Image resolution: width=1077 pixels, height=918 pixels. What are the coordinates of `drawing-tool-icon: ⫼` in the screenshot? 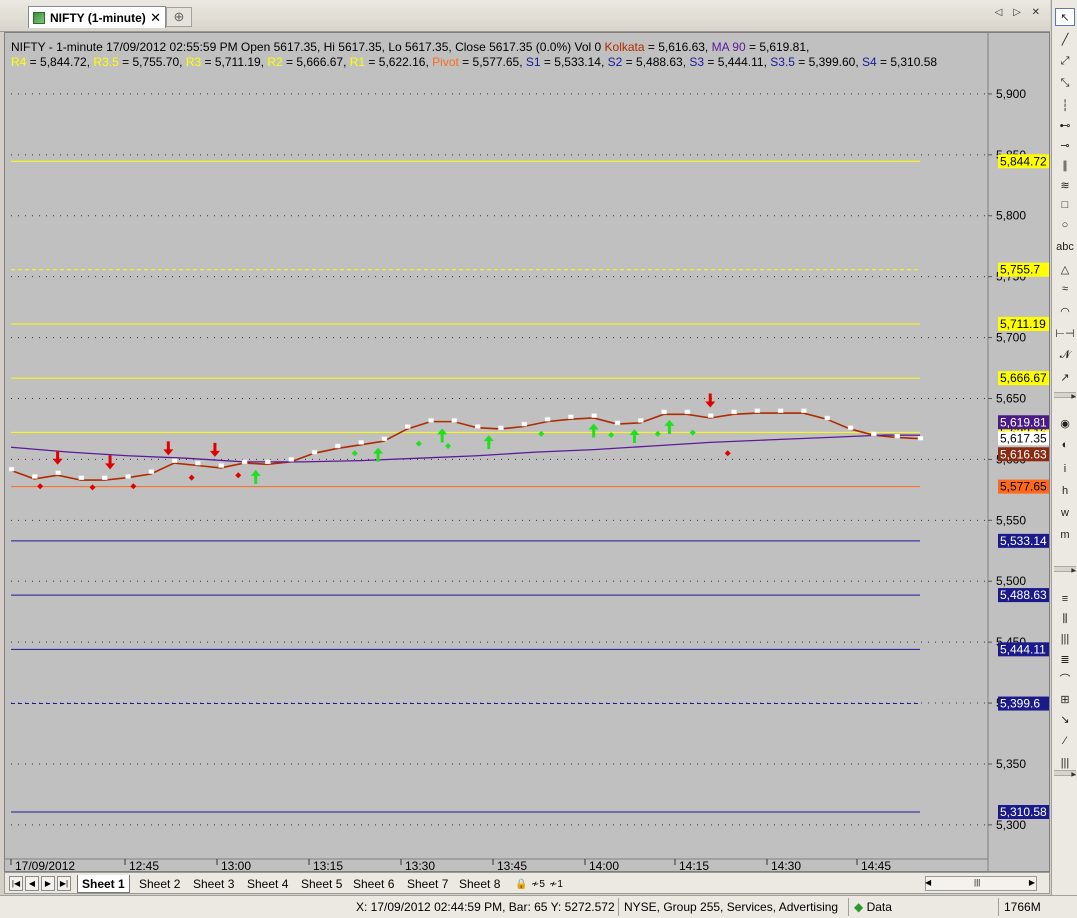 It's located at (1065, 619).